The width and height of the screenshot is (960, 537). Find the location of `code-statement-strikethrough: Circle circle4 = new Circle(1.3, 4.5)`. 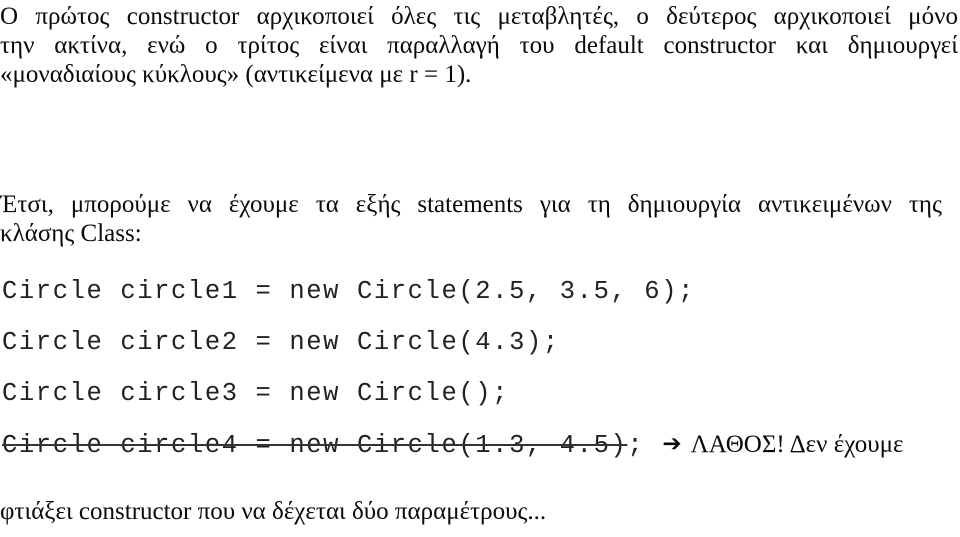

code-statement-strikethrough: Circle circle4 = new Circle(1.3, 4.5) is located at coordinates (315, 445).